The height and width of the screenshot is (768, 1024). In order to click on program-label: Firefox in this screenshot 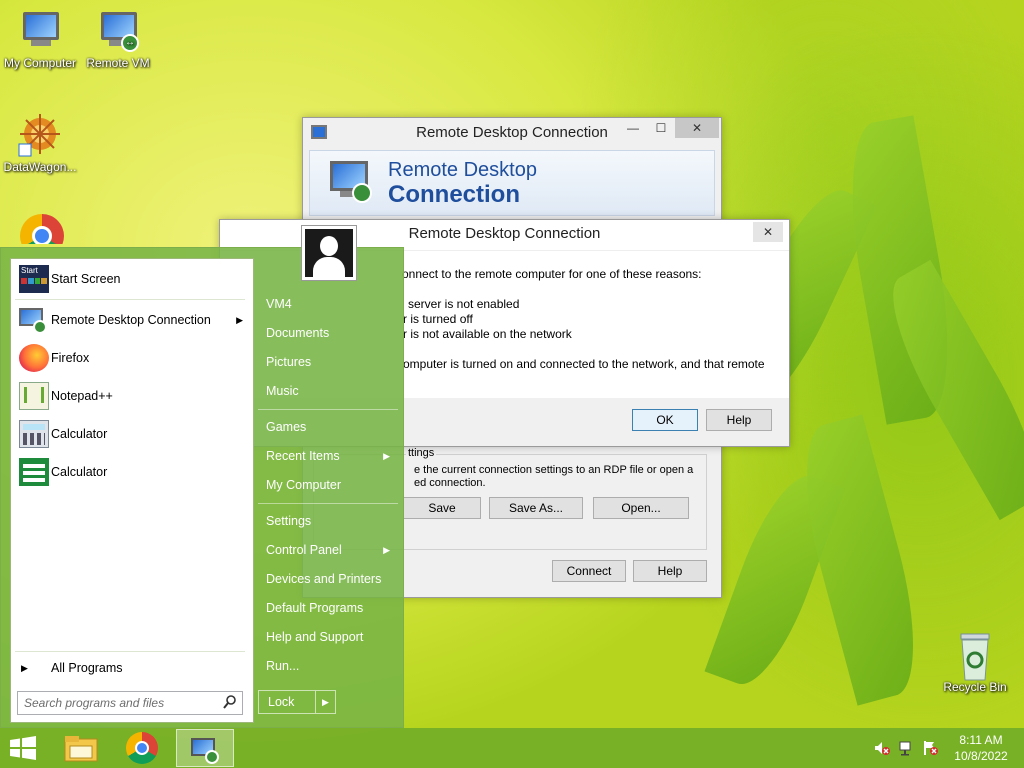, I will do `click(70, 358)`.